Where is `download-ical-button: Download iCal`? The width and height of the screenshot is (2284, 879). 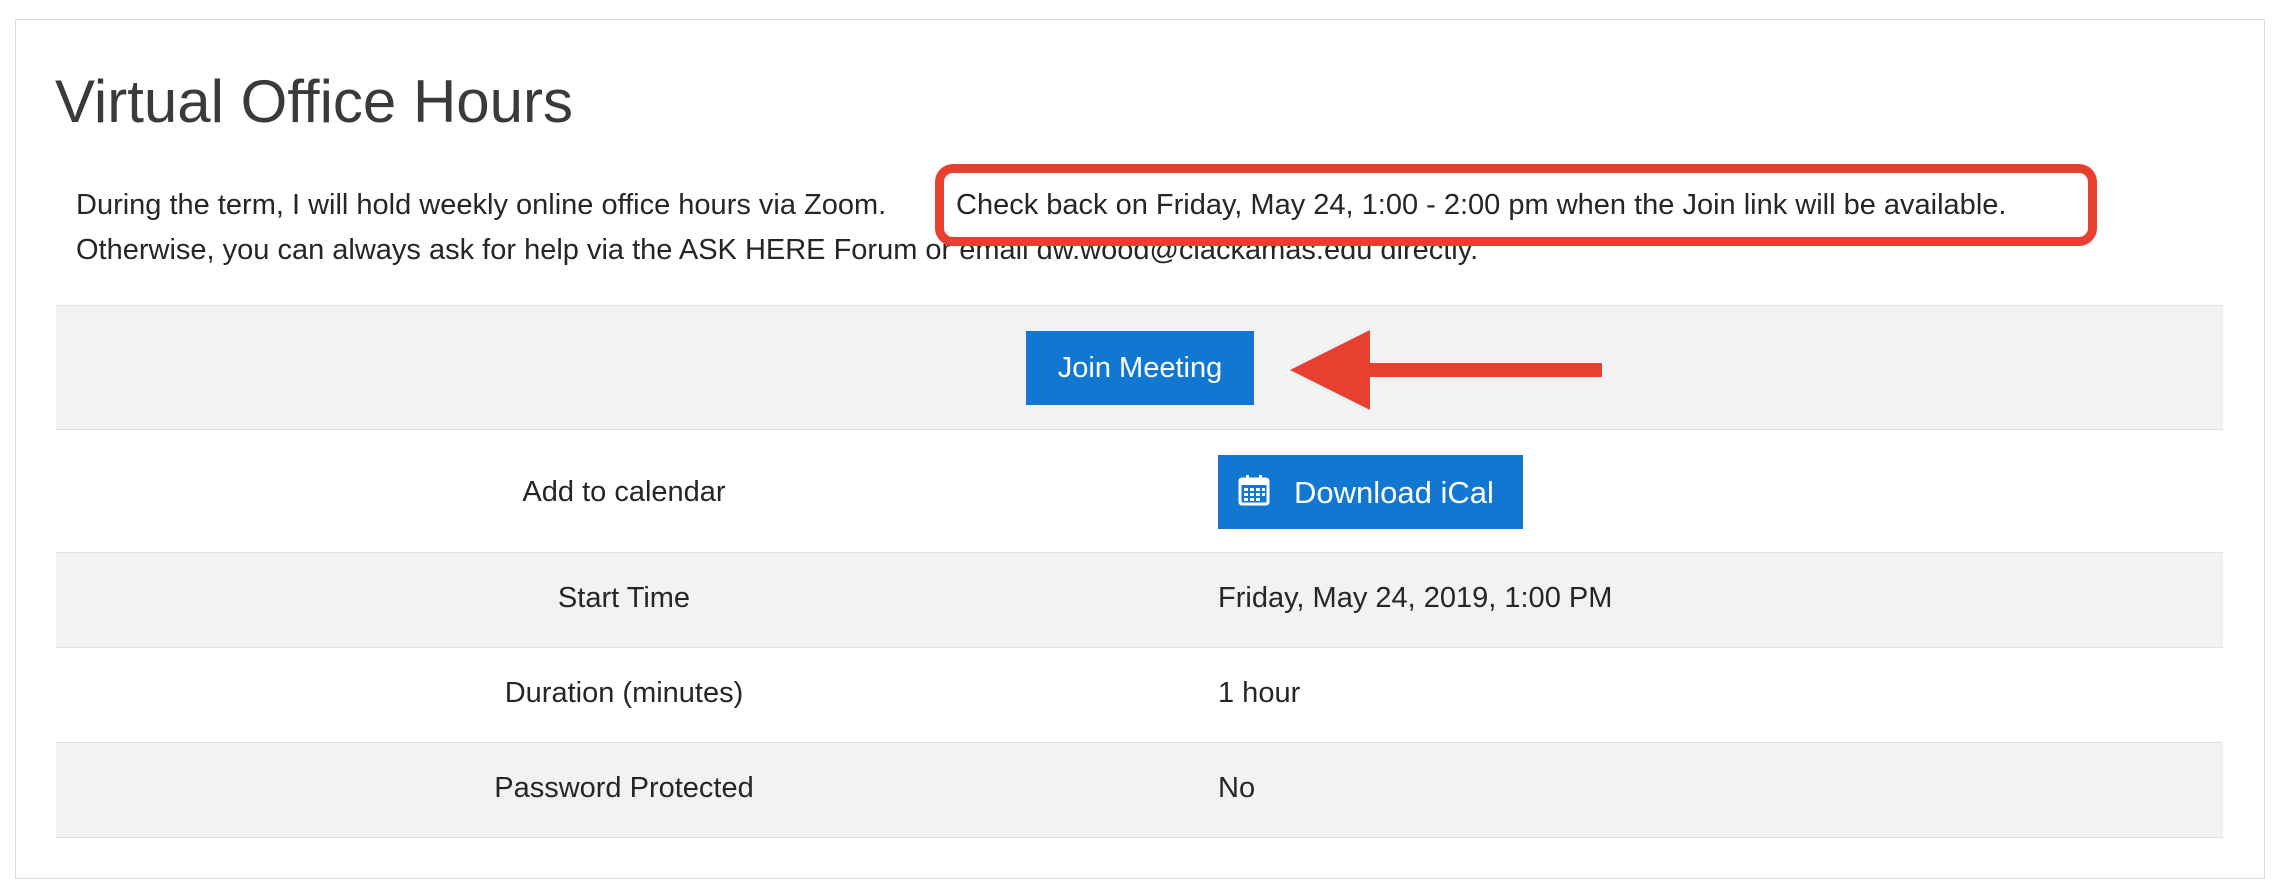
download-ical-button: Download iCal is located at coordinates (1370, 492).